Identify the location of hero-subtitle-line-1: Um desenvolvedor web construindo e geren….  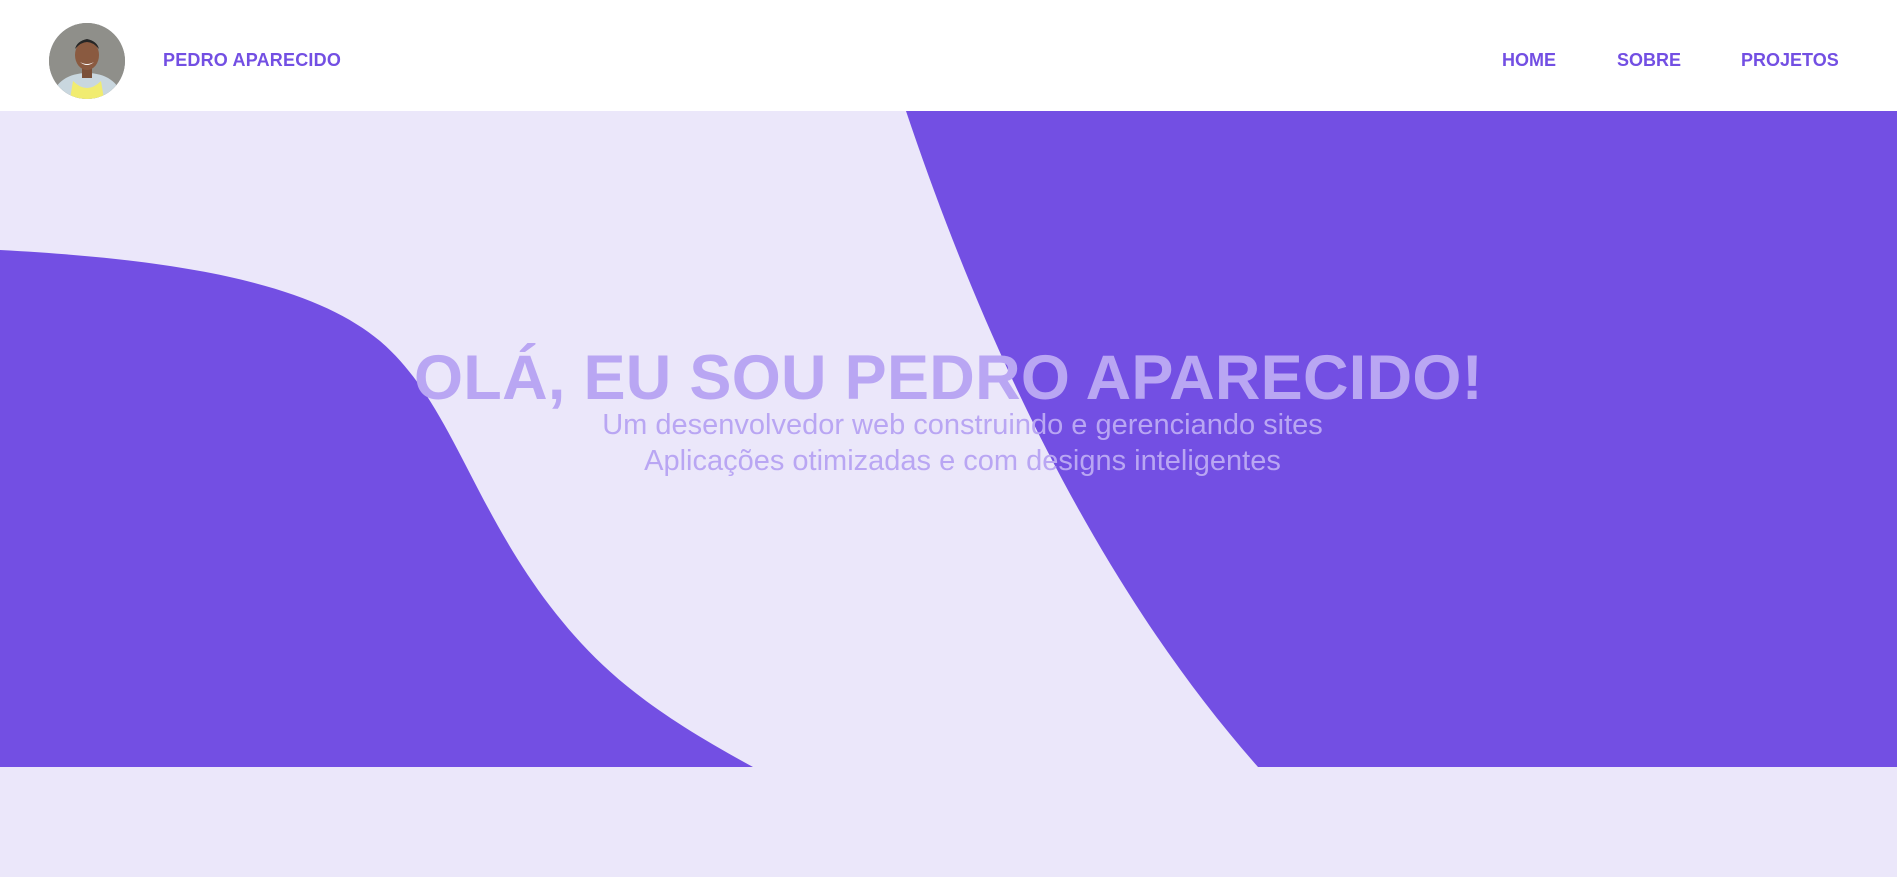
(962, 425).